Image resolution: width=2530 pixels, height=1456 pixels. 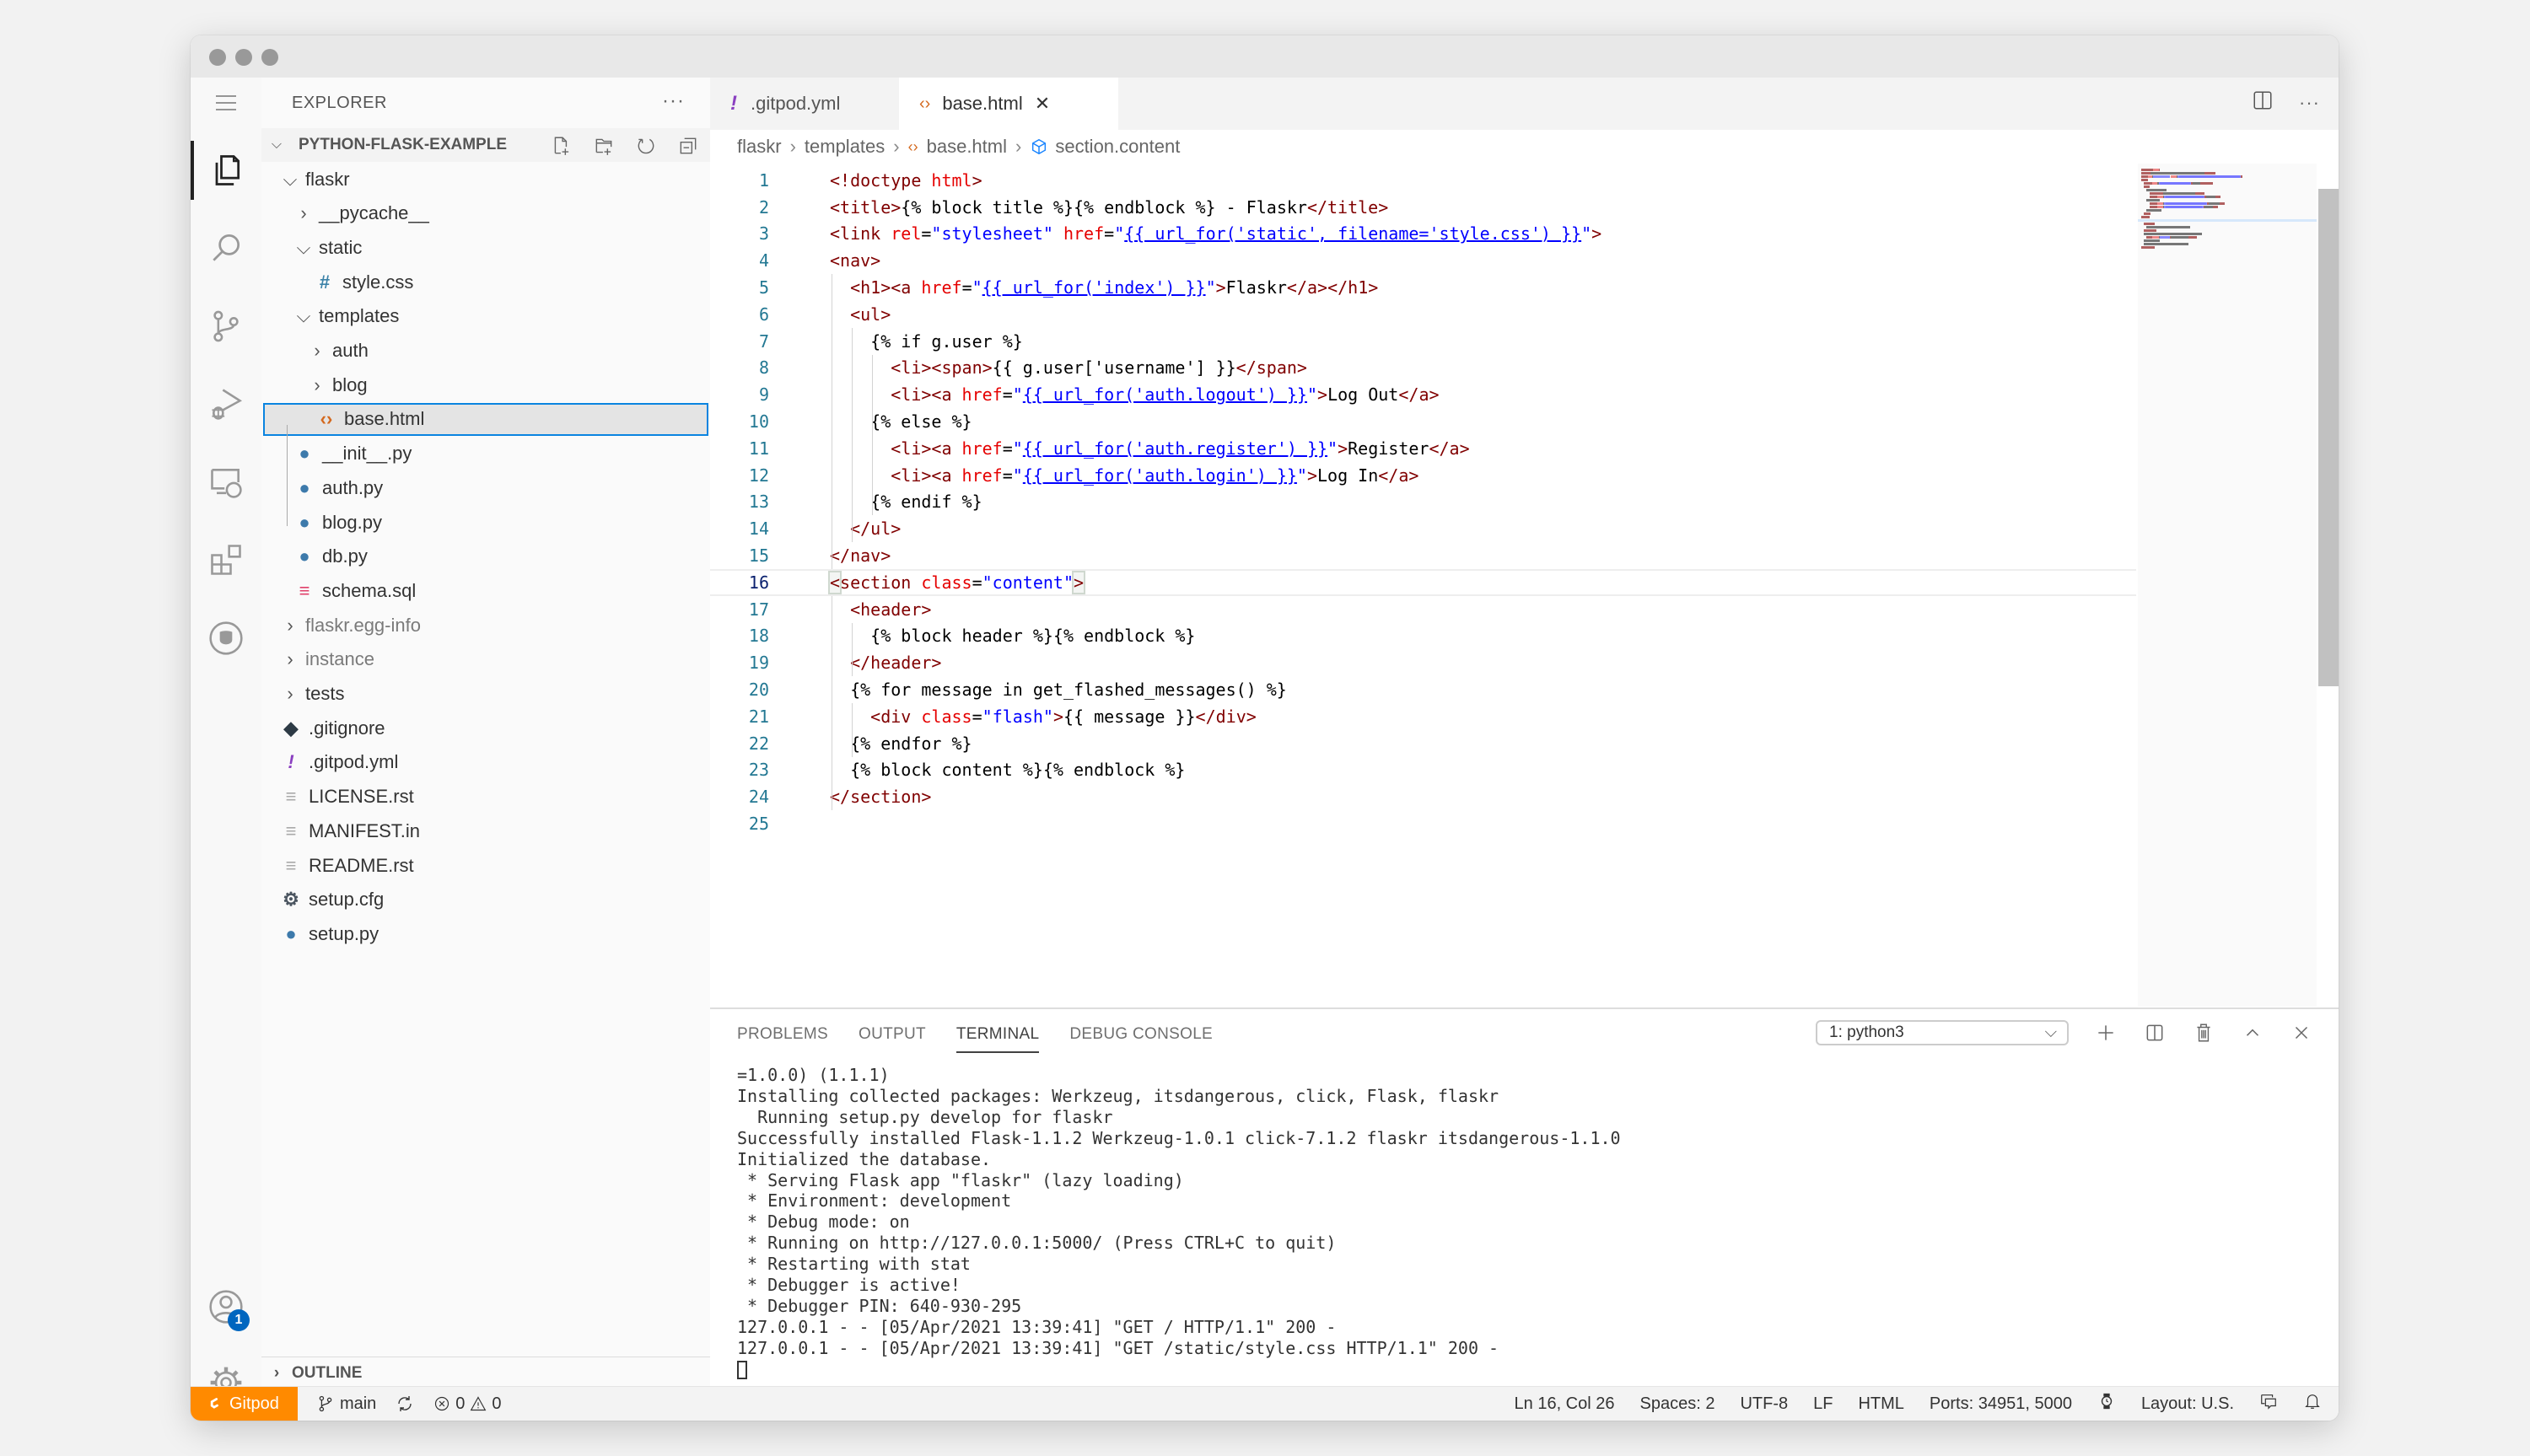 What do you see at coordinates (486, 556) in the screenshot?
I see `tree-file: ● db.py` at bounding box center [486, 556].